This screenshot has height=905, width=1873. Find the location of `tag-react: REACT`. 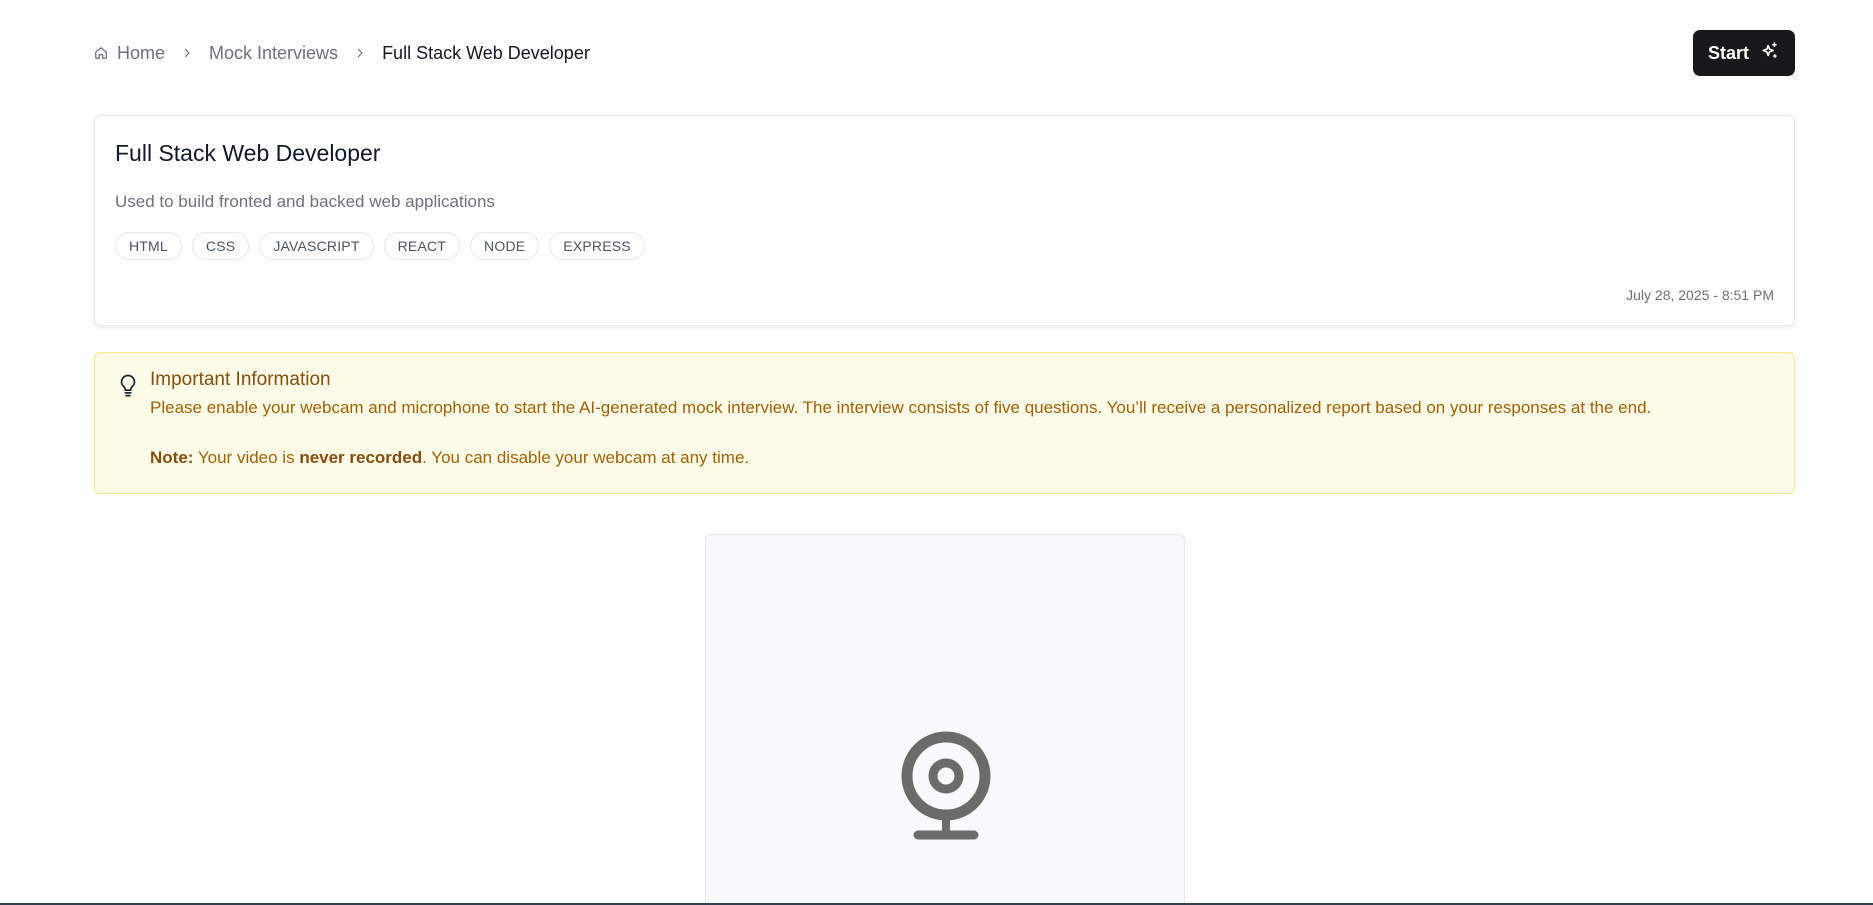

tag-react: REACT is located at coordinates (422, 246).